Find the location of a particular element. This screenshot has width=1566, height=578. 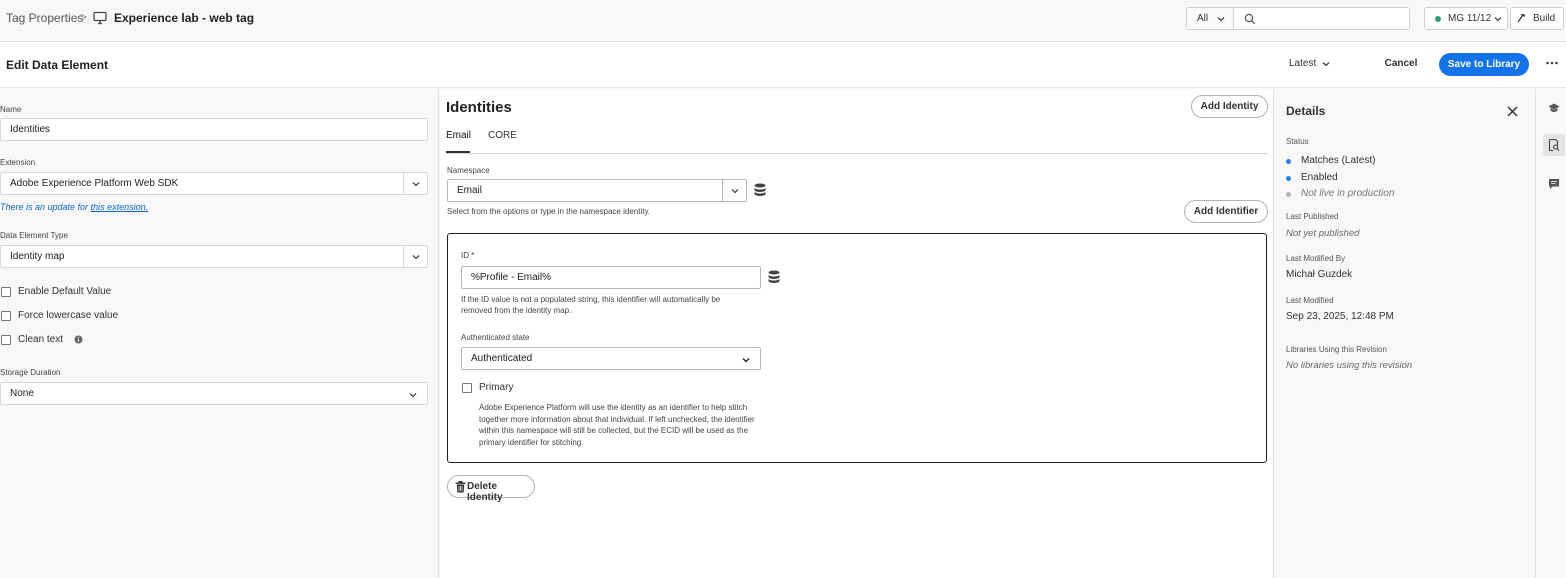

library-label: MG 11/12 is located at coordinates (1470, 18).